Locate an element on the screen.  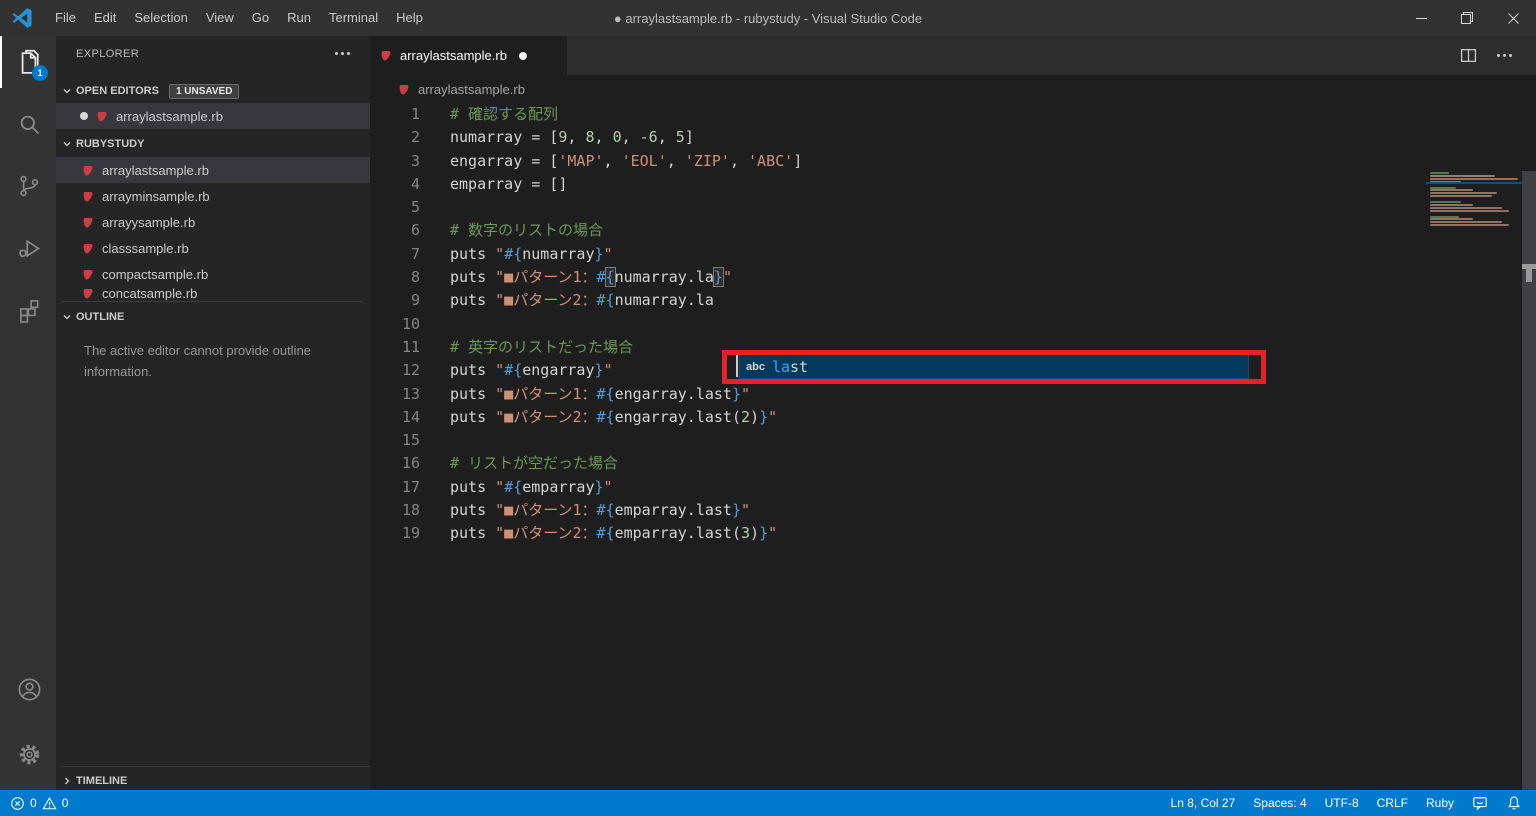
section-open-editors: OPEN EDITORS 1 UNSAVED is located at coordinates (212, 91).